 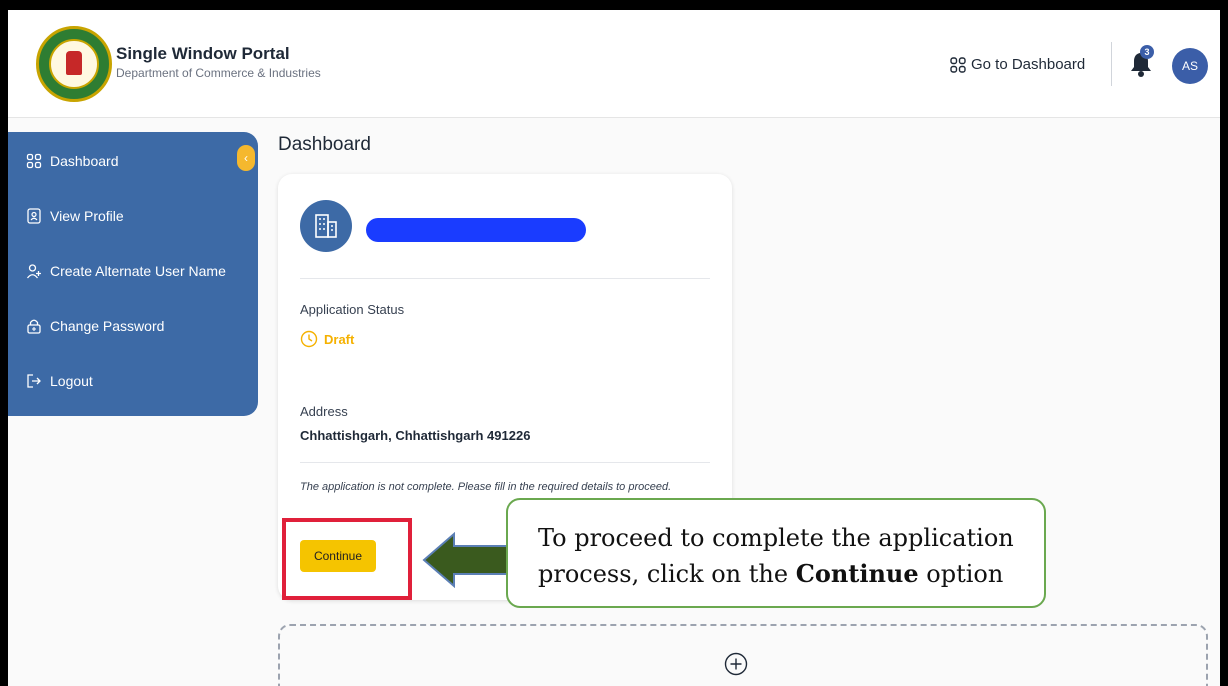 What do you see at coordinates (309, 339) in the screenshot?
I see `clock-icon` at bounding box center [309, 339].